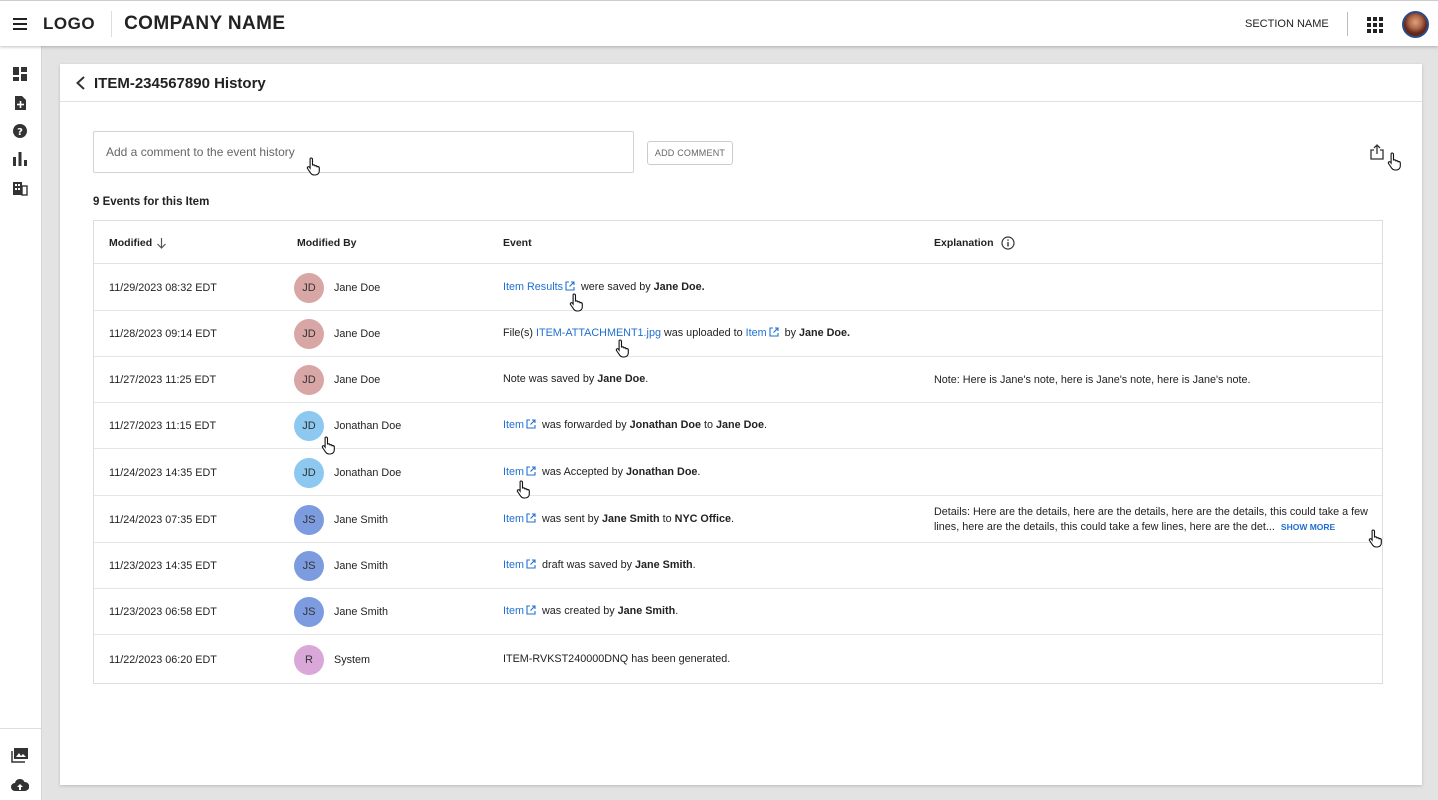  What do you see at coordinates (690, 153) in the screenshot?
I see `add-comment-button: ADD COMMENT` at bounding box center [690, 153].